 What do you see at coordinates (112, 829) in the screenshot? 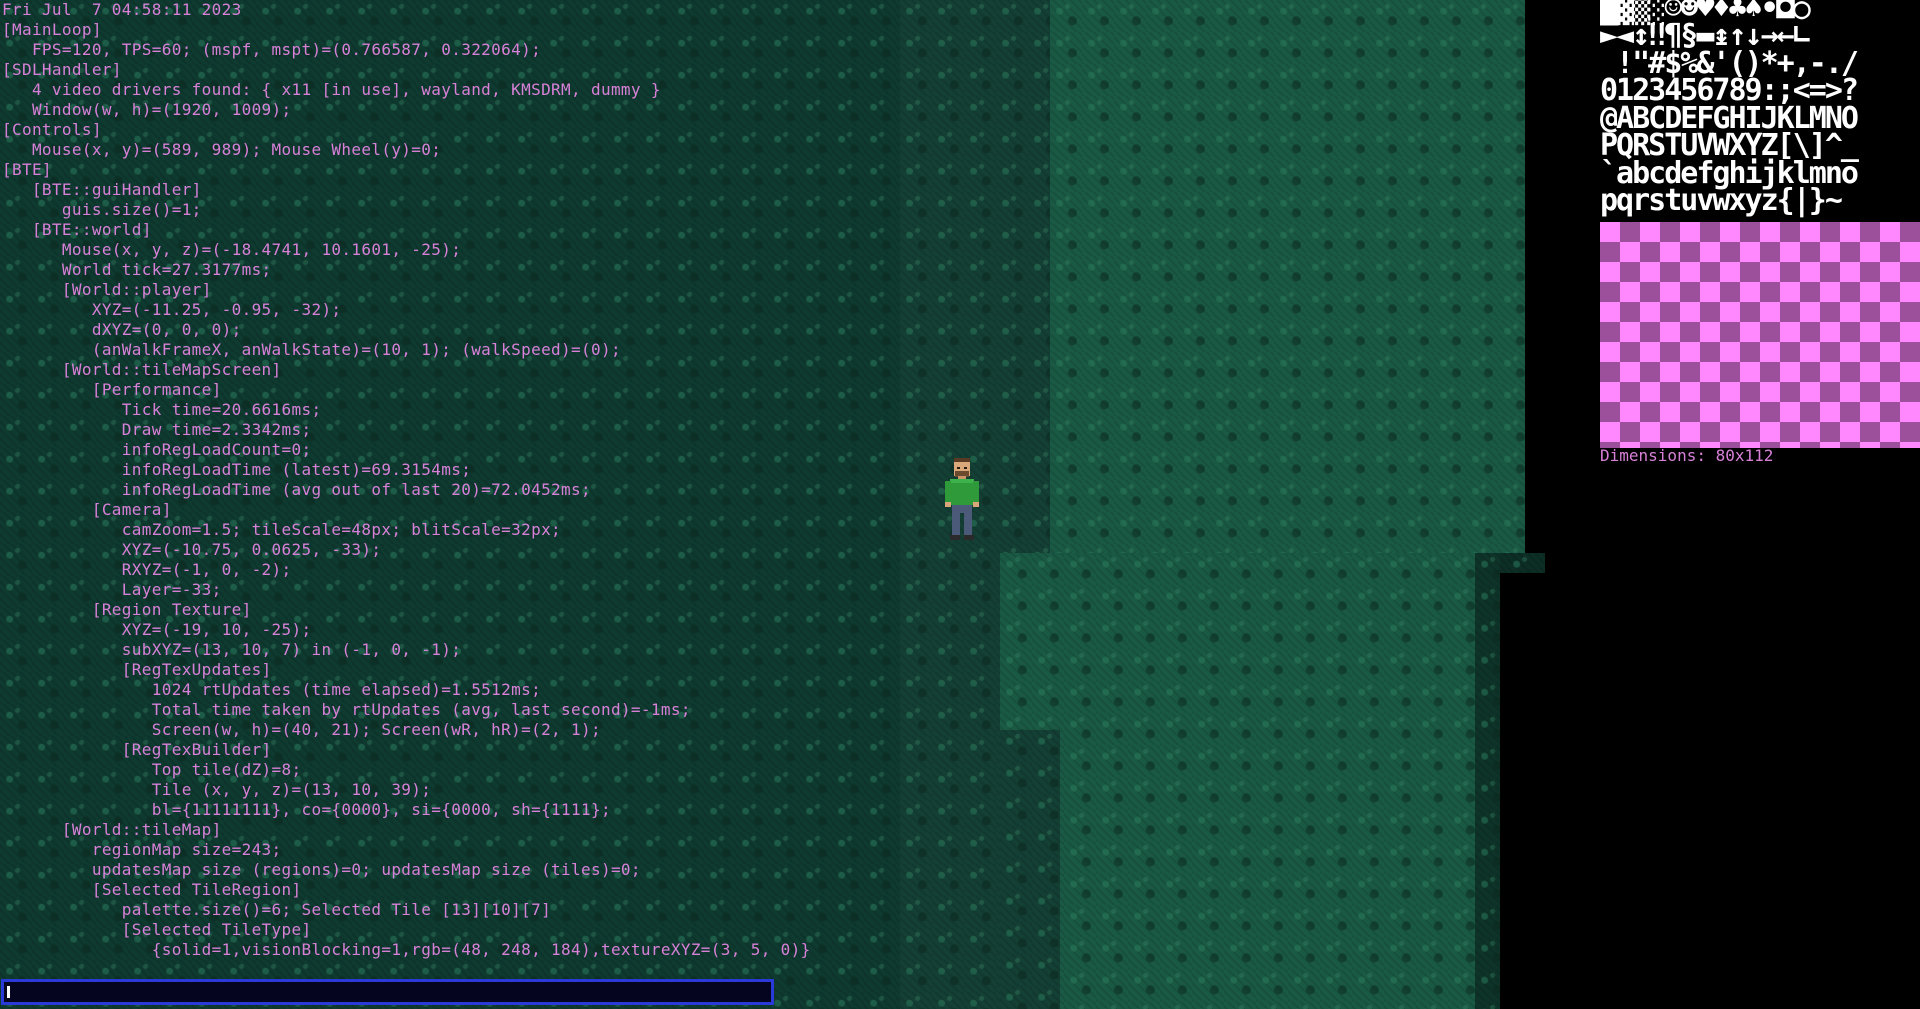
I see `debug-line: [World::tileMap]` at bounding box center [112, 829].